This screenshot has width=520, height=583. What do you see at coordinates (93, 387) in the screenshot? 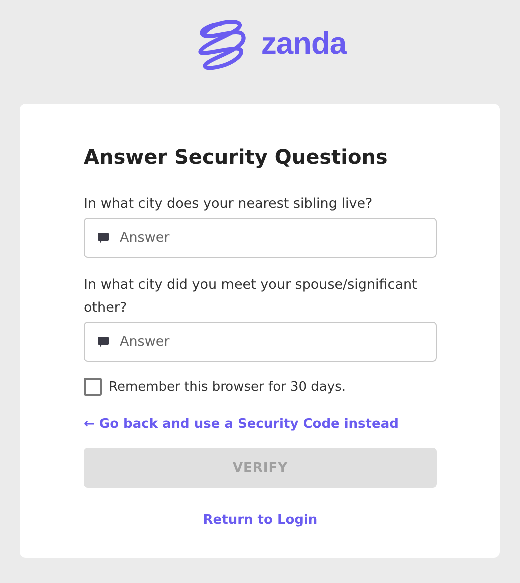
I see `remember-checkbox` at bounding box center [93, 387].